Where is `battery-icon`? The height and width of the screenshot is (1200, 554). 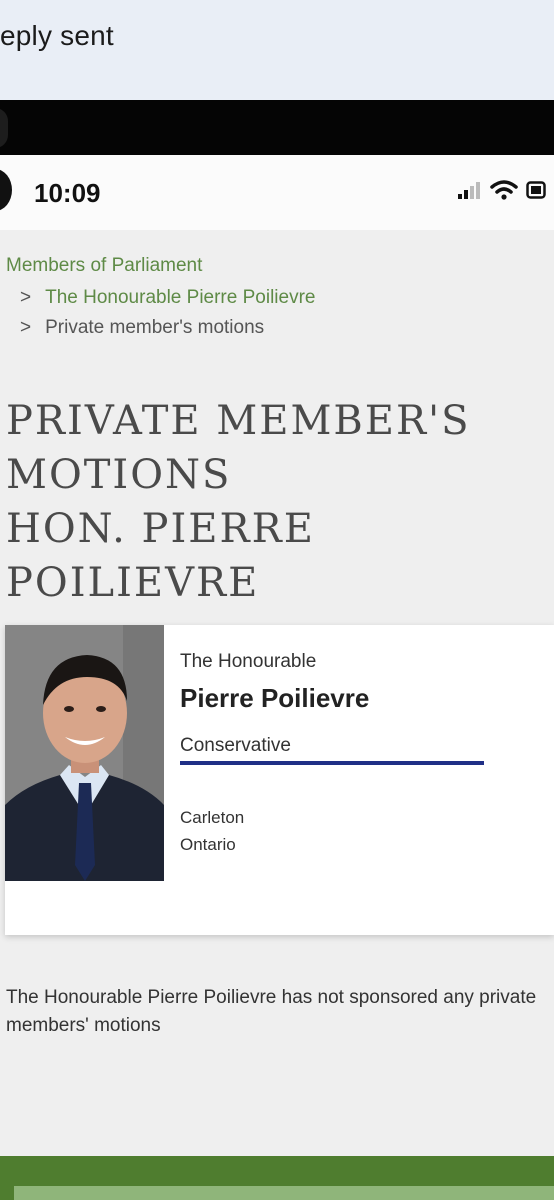 battery-icon is located at coordinates (536, 190).